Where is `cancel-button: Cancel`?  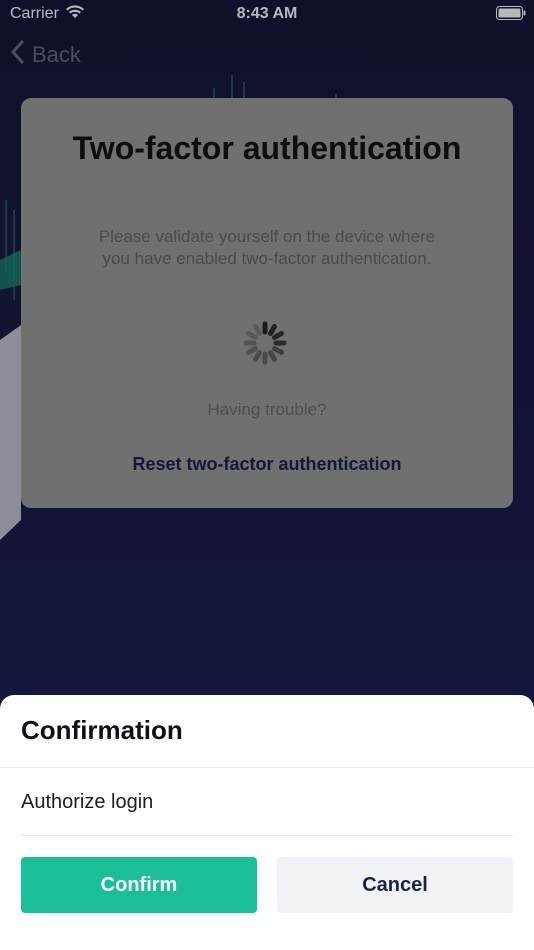 cancel-button: Cancel is located at coordinates (395, 885).